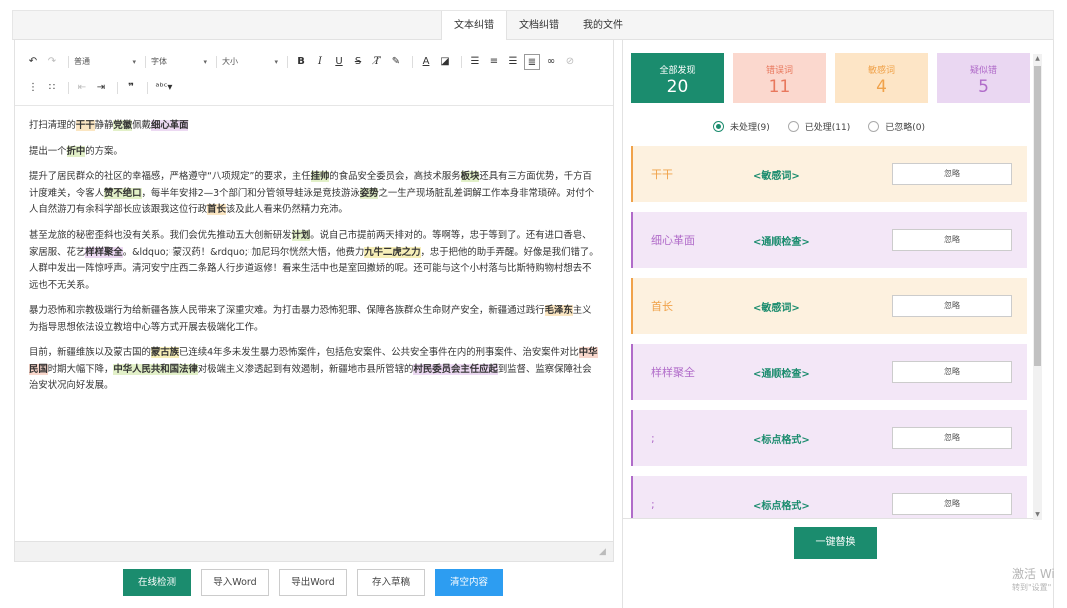 The image size is (1067, 608). Describe the element at coordinates (532, 62) in the screenshot. I see `align-justify-icon: ≣` at that location.